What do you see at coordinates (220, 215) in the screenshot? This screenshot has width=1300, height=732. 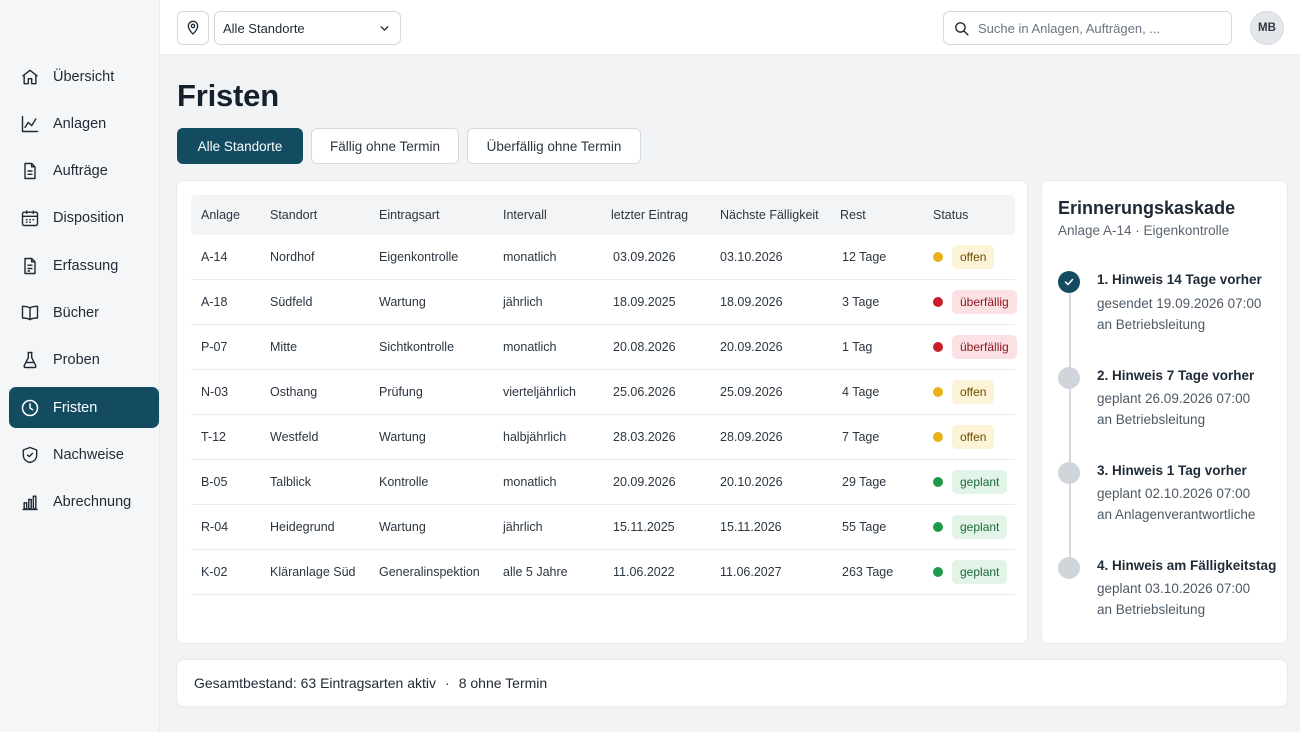 I see `column-header-anlage: Anlage` at bounding box center [220, 215].